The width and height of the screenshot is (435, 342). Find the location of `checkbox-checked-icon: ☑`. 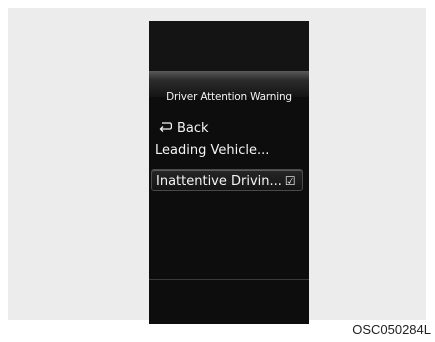

checkbox-checked-icon: ☑ is located at coordinates (290, 181).